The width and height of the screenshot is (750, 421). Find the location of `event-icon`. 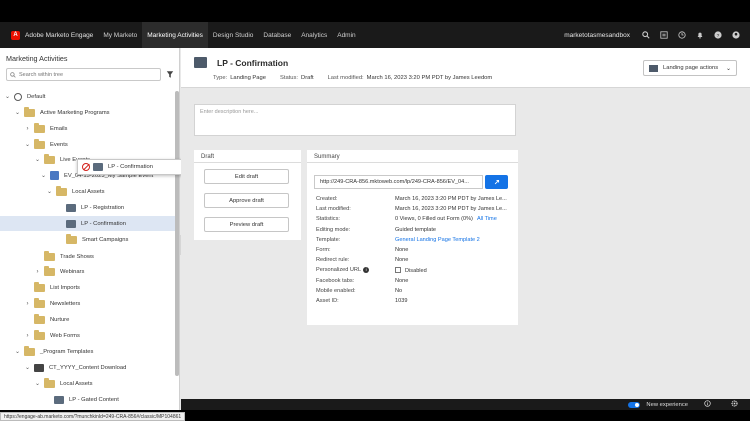

event-icon is located at coordinates (54, 175).